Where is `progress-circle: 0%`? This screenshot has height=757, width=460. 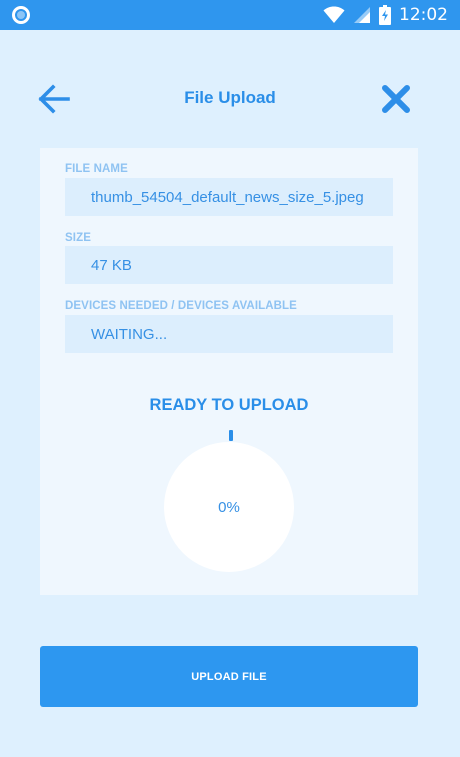 progress-circle: 0% is located at coordinates (229, 507).